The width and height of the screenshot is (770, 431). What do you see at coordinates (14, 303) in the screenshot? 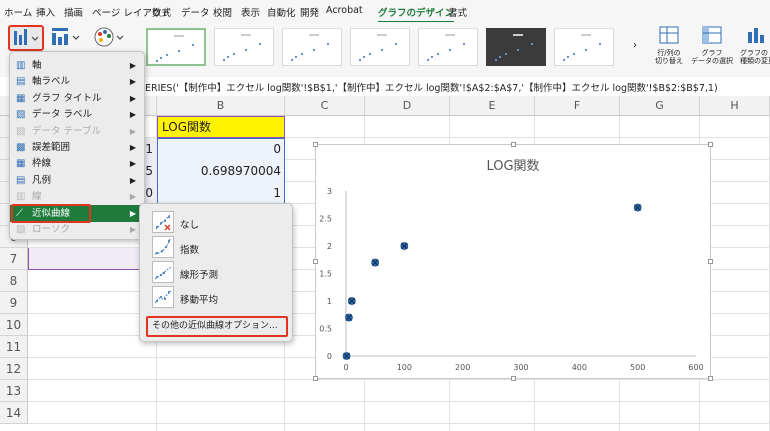
I see `row-header-9: 9` at bounding box center [14, 303].